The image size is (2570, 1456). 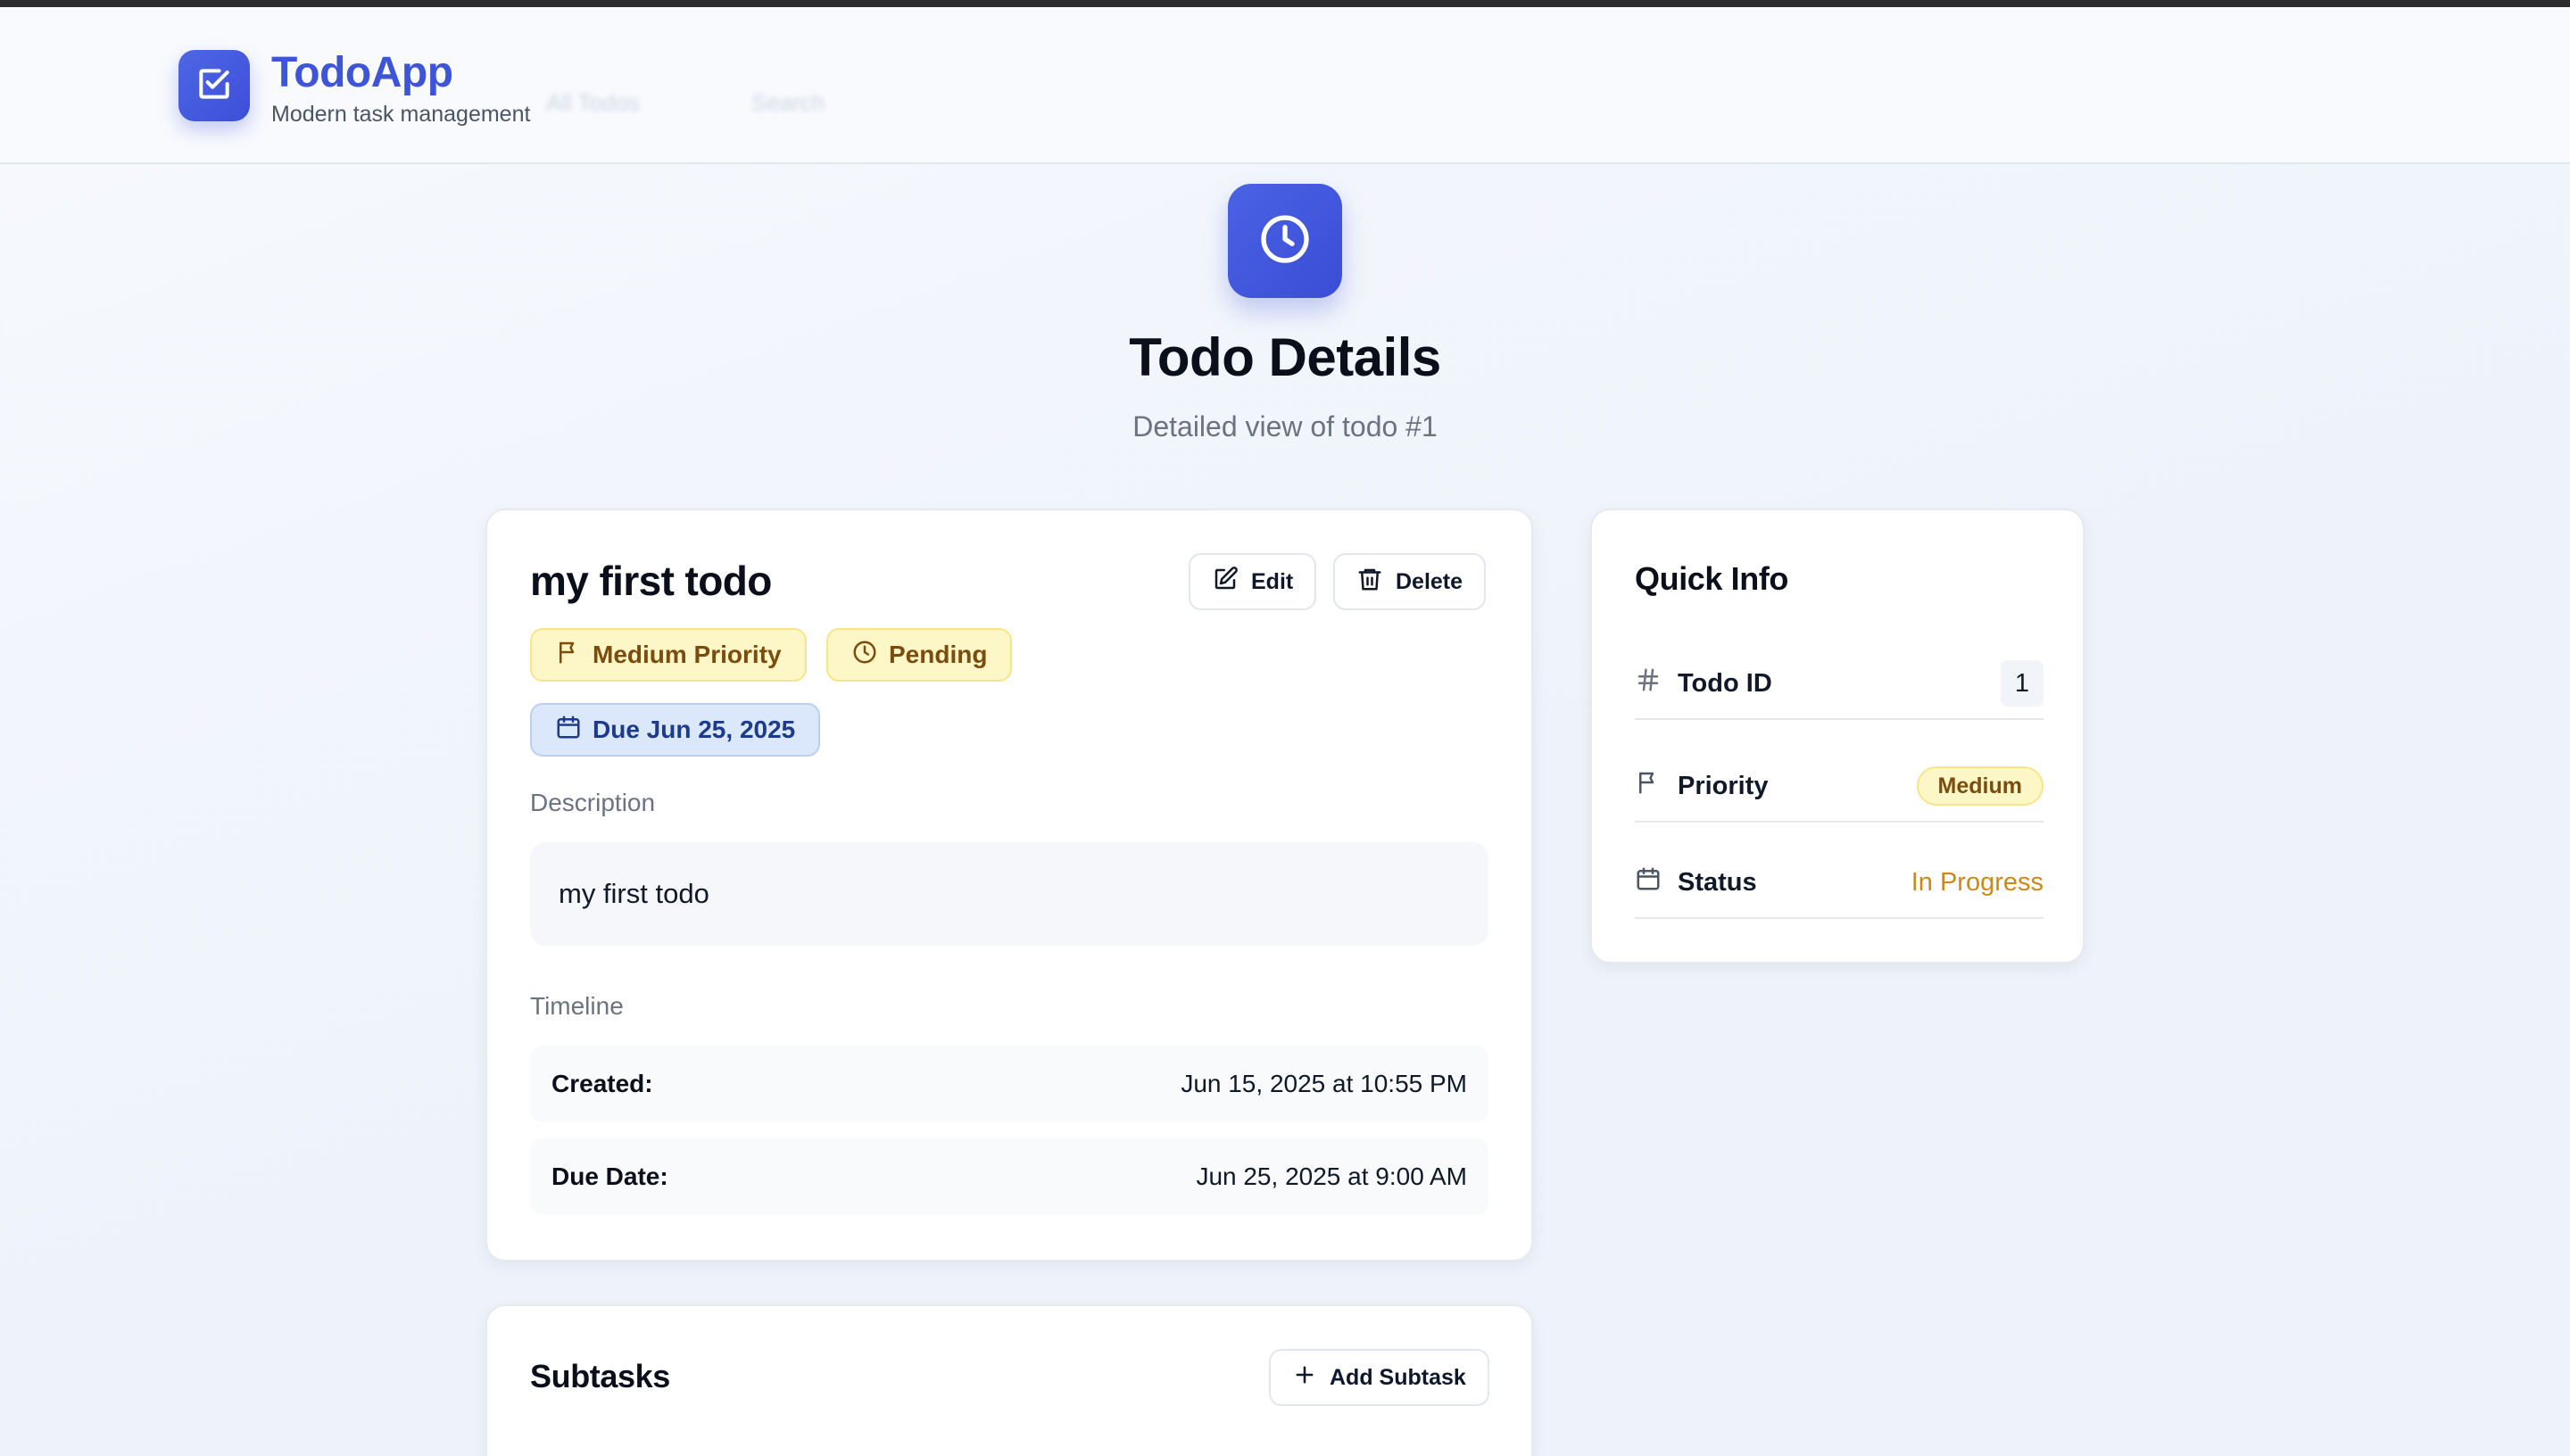 What do you see at coordinates (1285, 357) in the screenshot?
I see `page-title: Todo Details` at bounding box center [1285, 357].